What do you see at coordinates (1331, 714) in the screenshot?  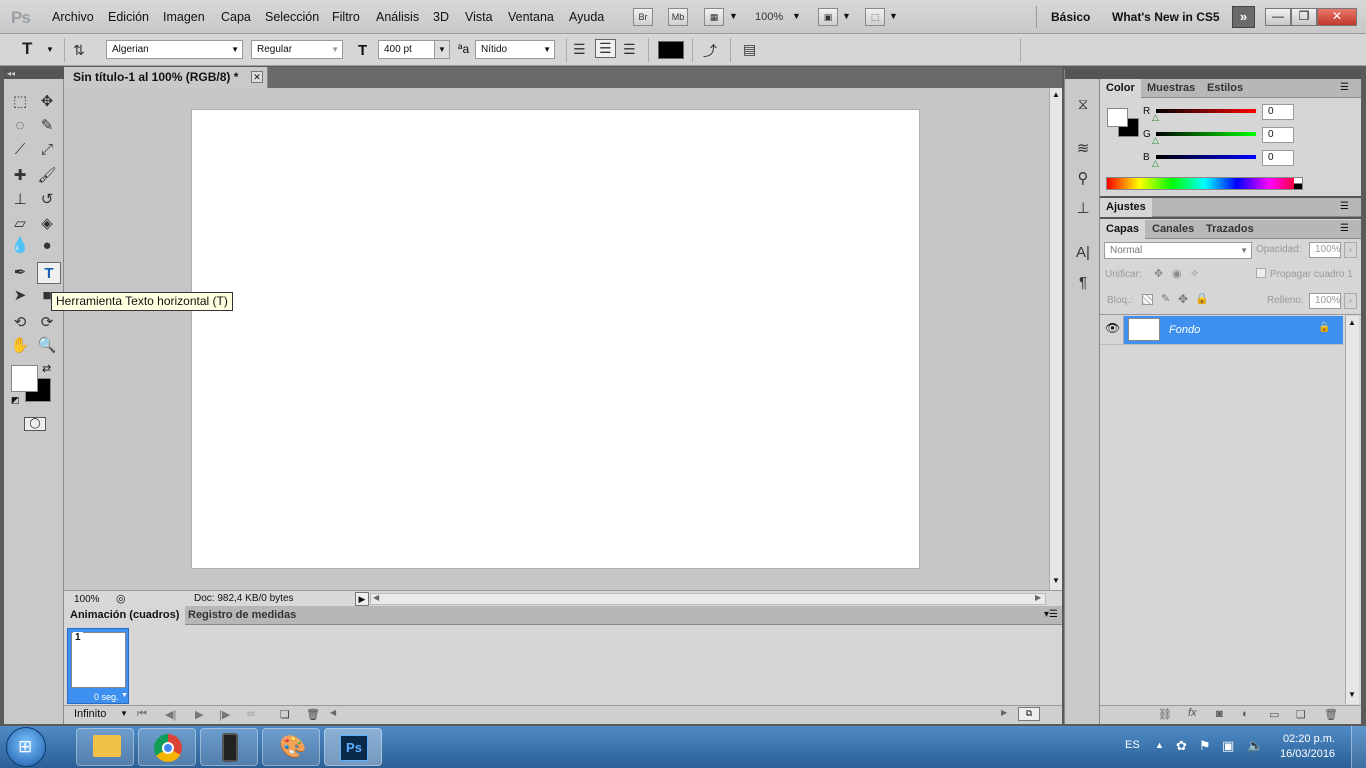 I see `delete-layer-icon: 🗑` at bounding box center [1331, 714].